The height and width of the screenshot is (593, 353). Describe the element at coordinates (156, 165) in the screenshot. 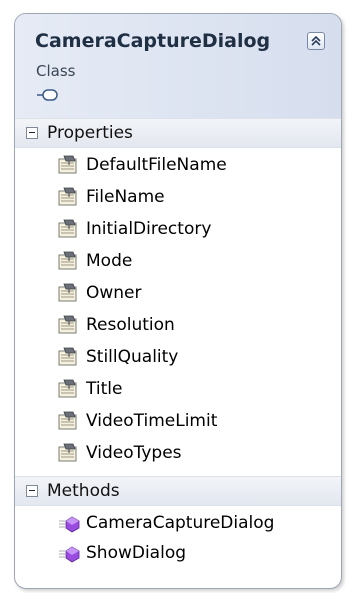

I see `member-label: DefaultFileName` at that location.